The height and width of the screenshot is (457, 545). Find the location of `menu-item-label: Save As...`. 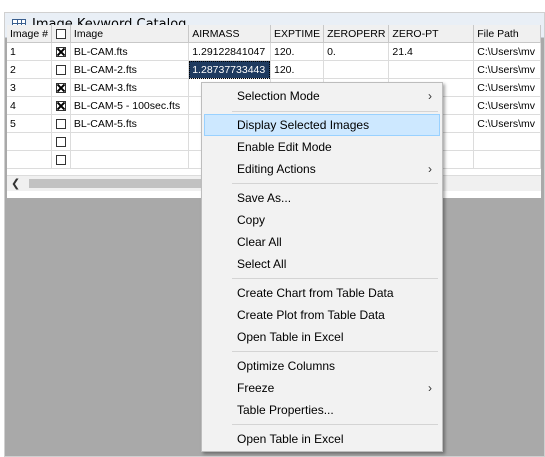

menu-item-label: Save As... is located at coordinates (264, 198).